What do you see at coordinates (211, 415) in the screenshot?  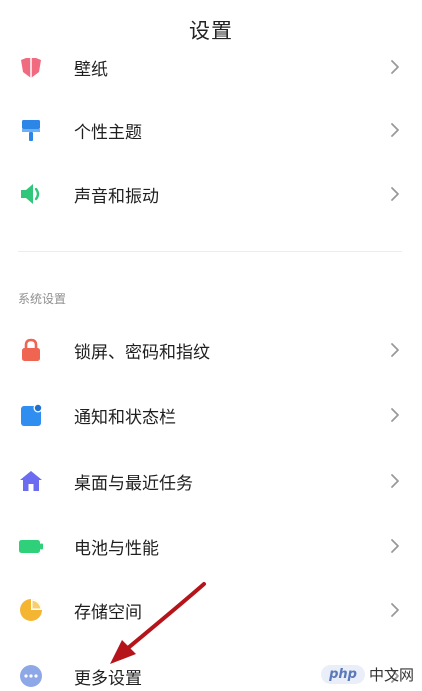 I see `settings-item-notifications: 通知和状态栏` at bounding box center [211, 415].